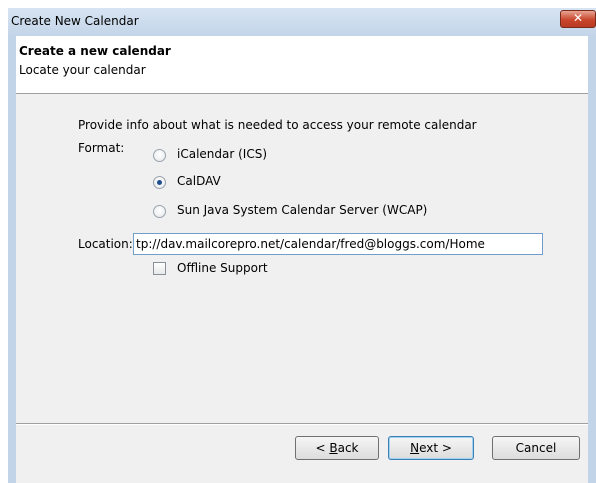 Image resolution: width=596 pixels, height=483 pixels. Describe the element at coordinates (12, 259) in the screenshot. I see `window-frame-left` at that location.